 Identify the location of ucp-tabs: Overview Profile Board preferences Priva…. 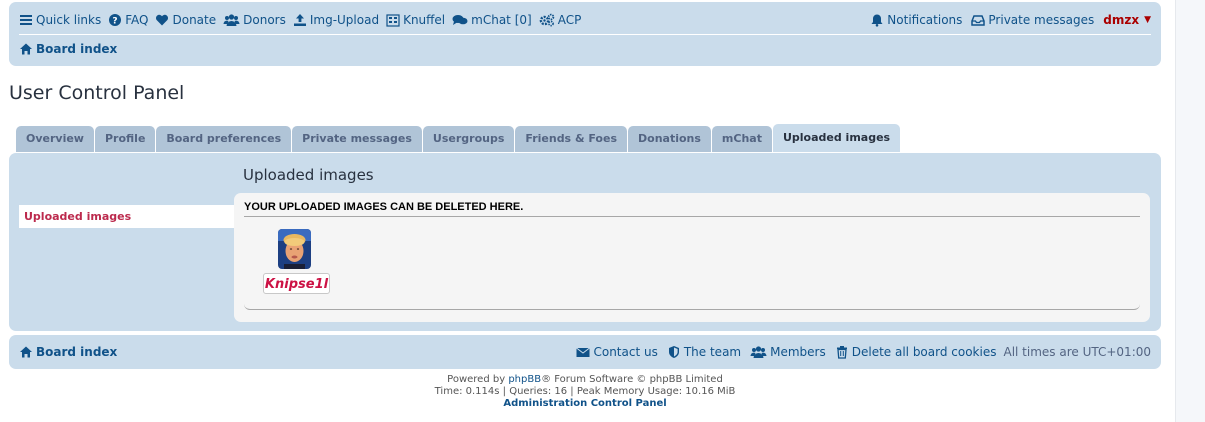
(458, 138).